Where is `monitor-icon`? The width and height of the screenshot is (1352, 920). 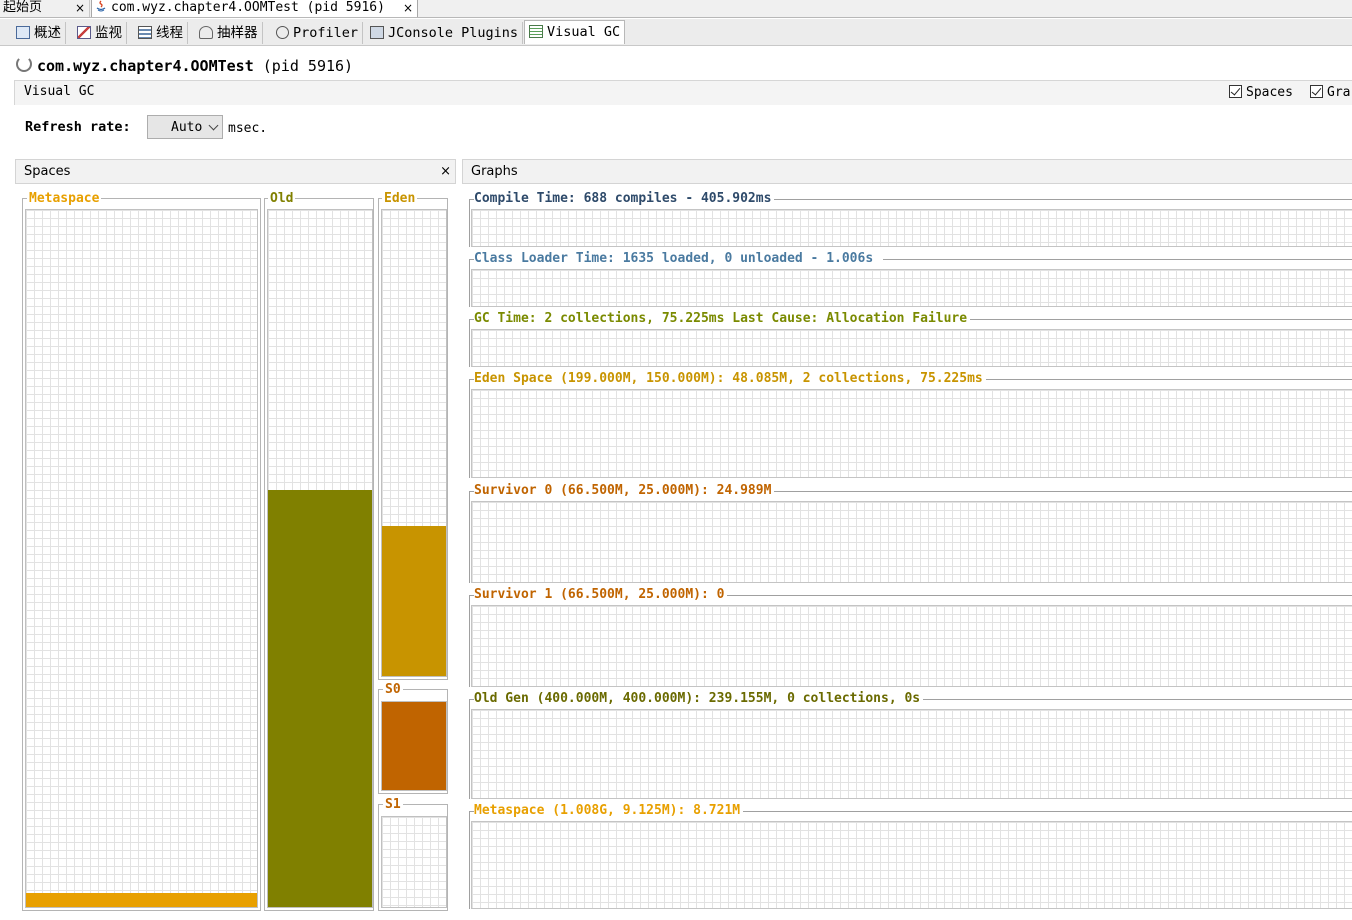
monitor-icon is located at coordinates (84, 32).